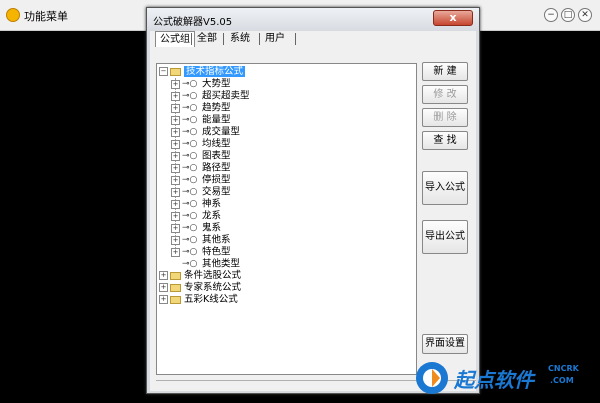 The height and width of the screenshot is (403, 600). Describe the element at coordinates (213, 275) in the screenshot. I see `tree-item-label: 条件选股公式` at that location.